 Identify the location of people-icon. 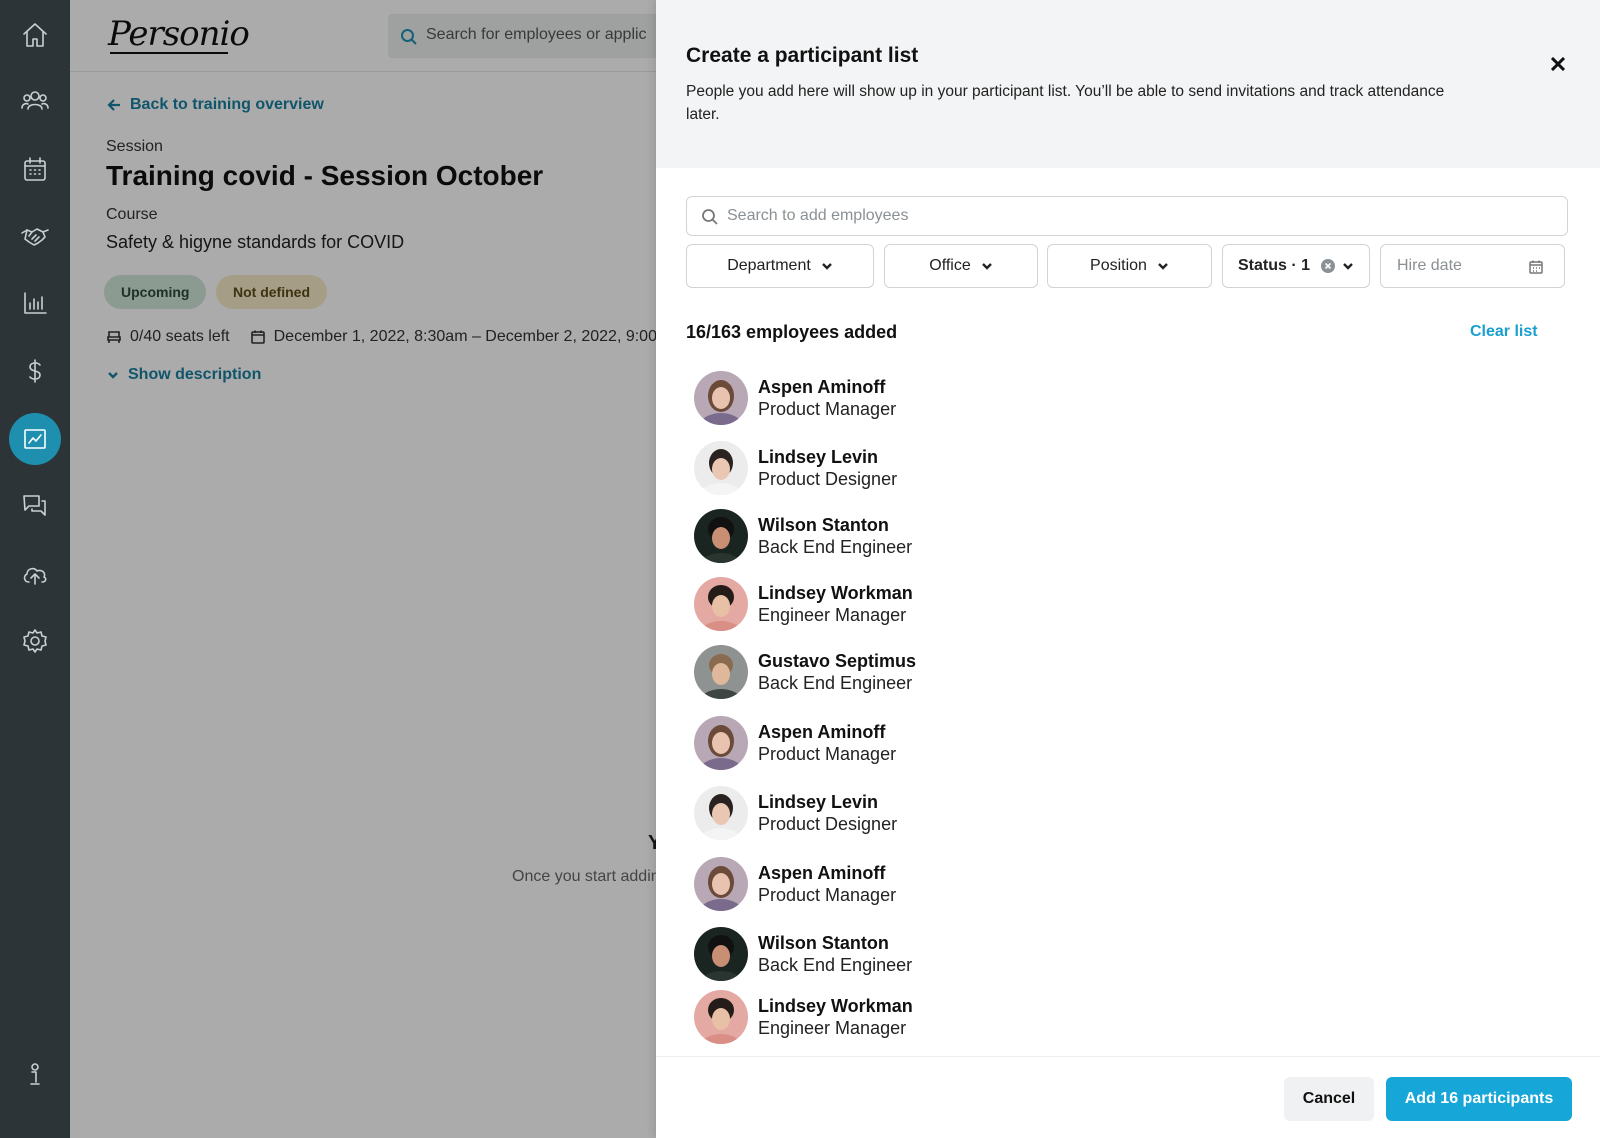
(35, 100).